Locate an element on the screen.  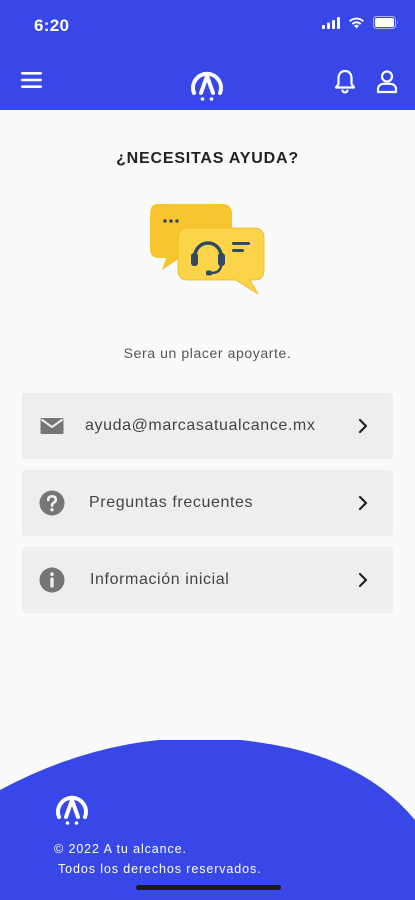
question-circle-icon is located at coordinates (52, 503).